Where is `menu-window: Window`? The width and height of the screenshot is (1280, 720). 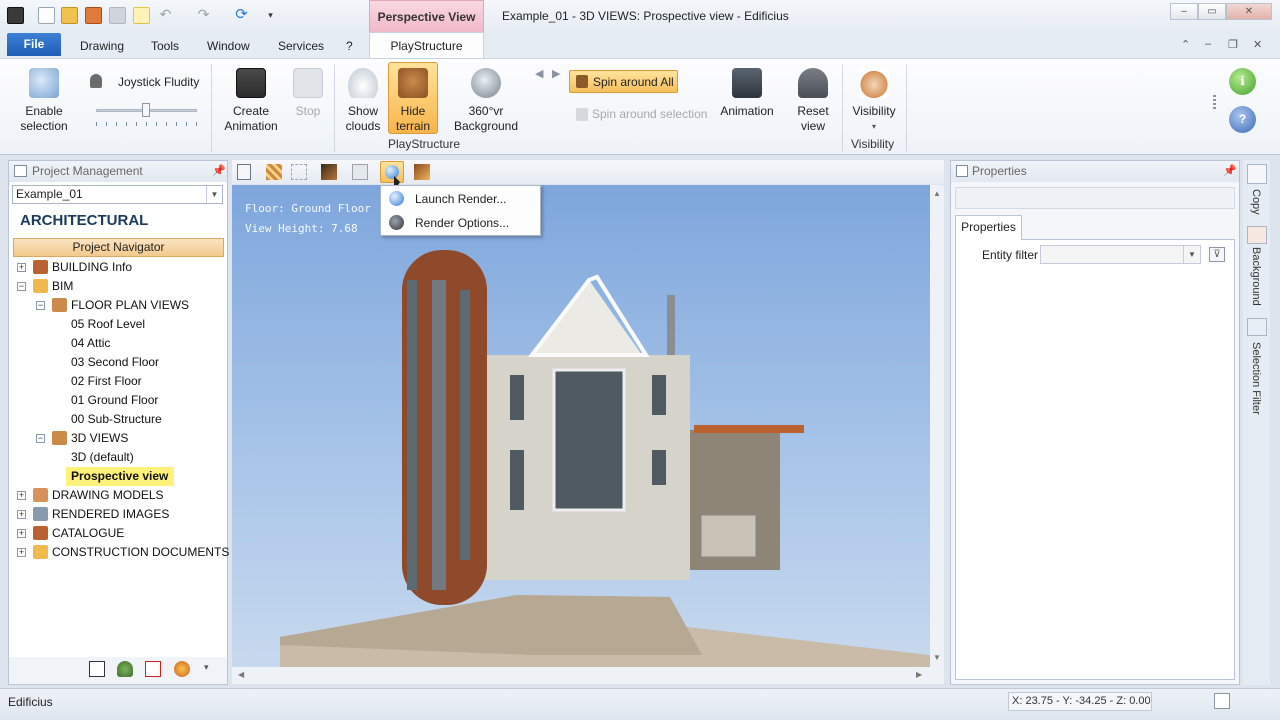 menu-window: Window is located at coordinates (228, 46).